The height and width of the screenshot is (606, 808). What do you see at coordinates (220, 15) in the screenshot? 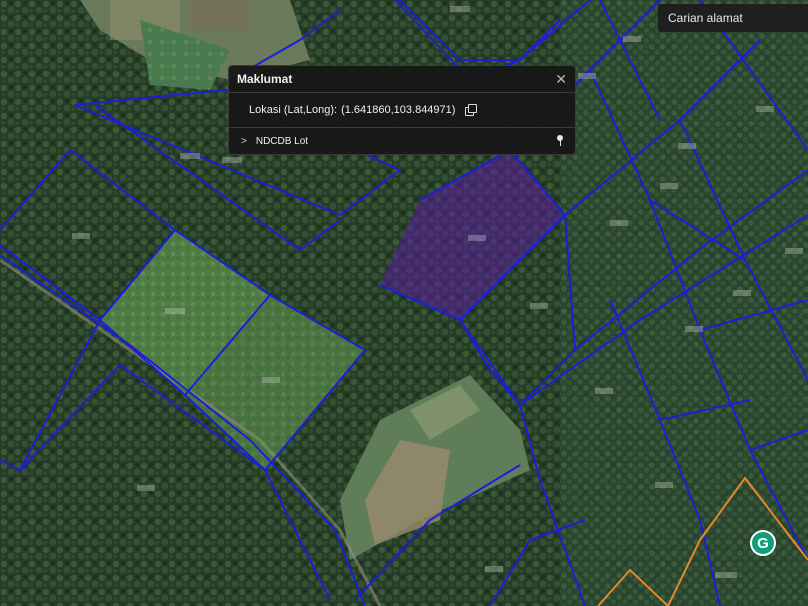
I see `plot-top-left-b` at bounding box center [220, 15].